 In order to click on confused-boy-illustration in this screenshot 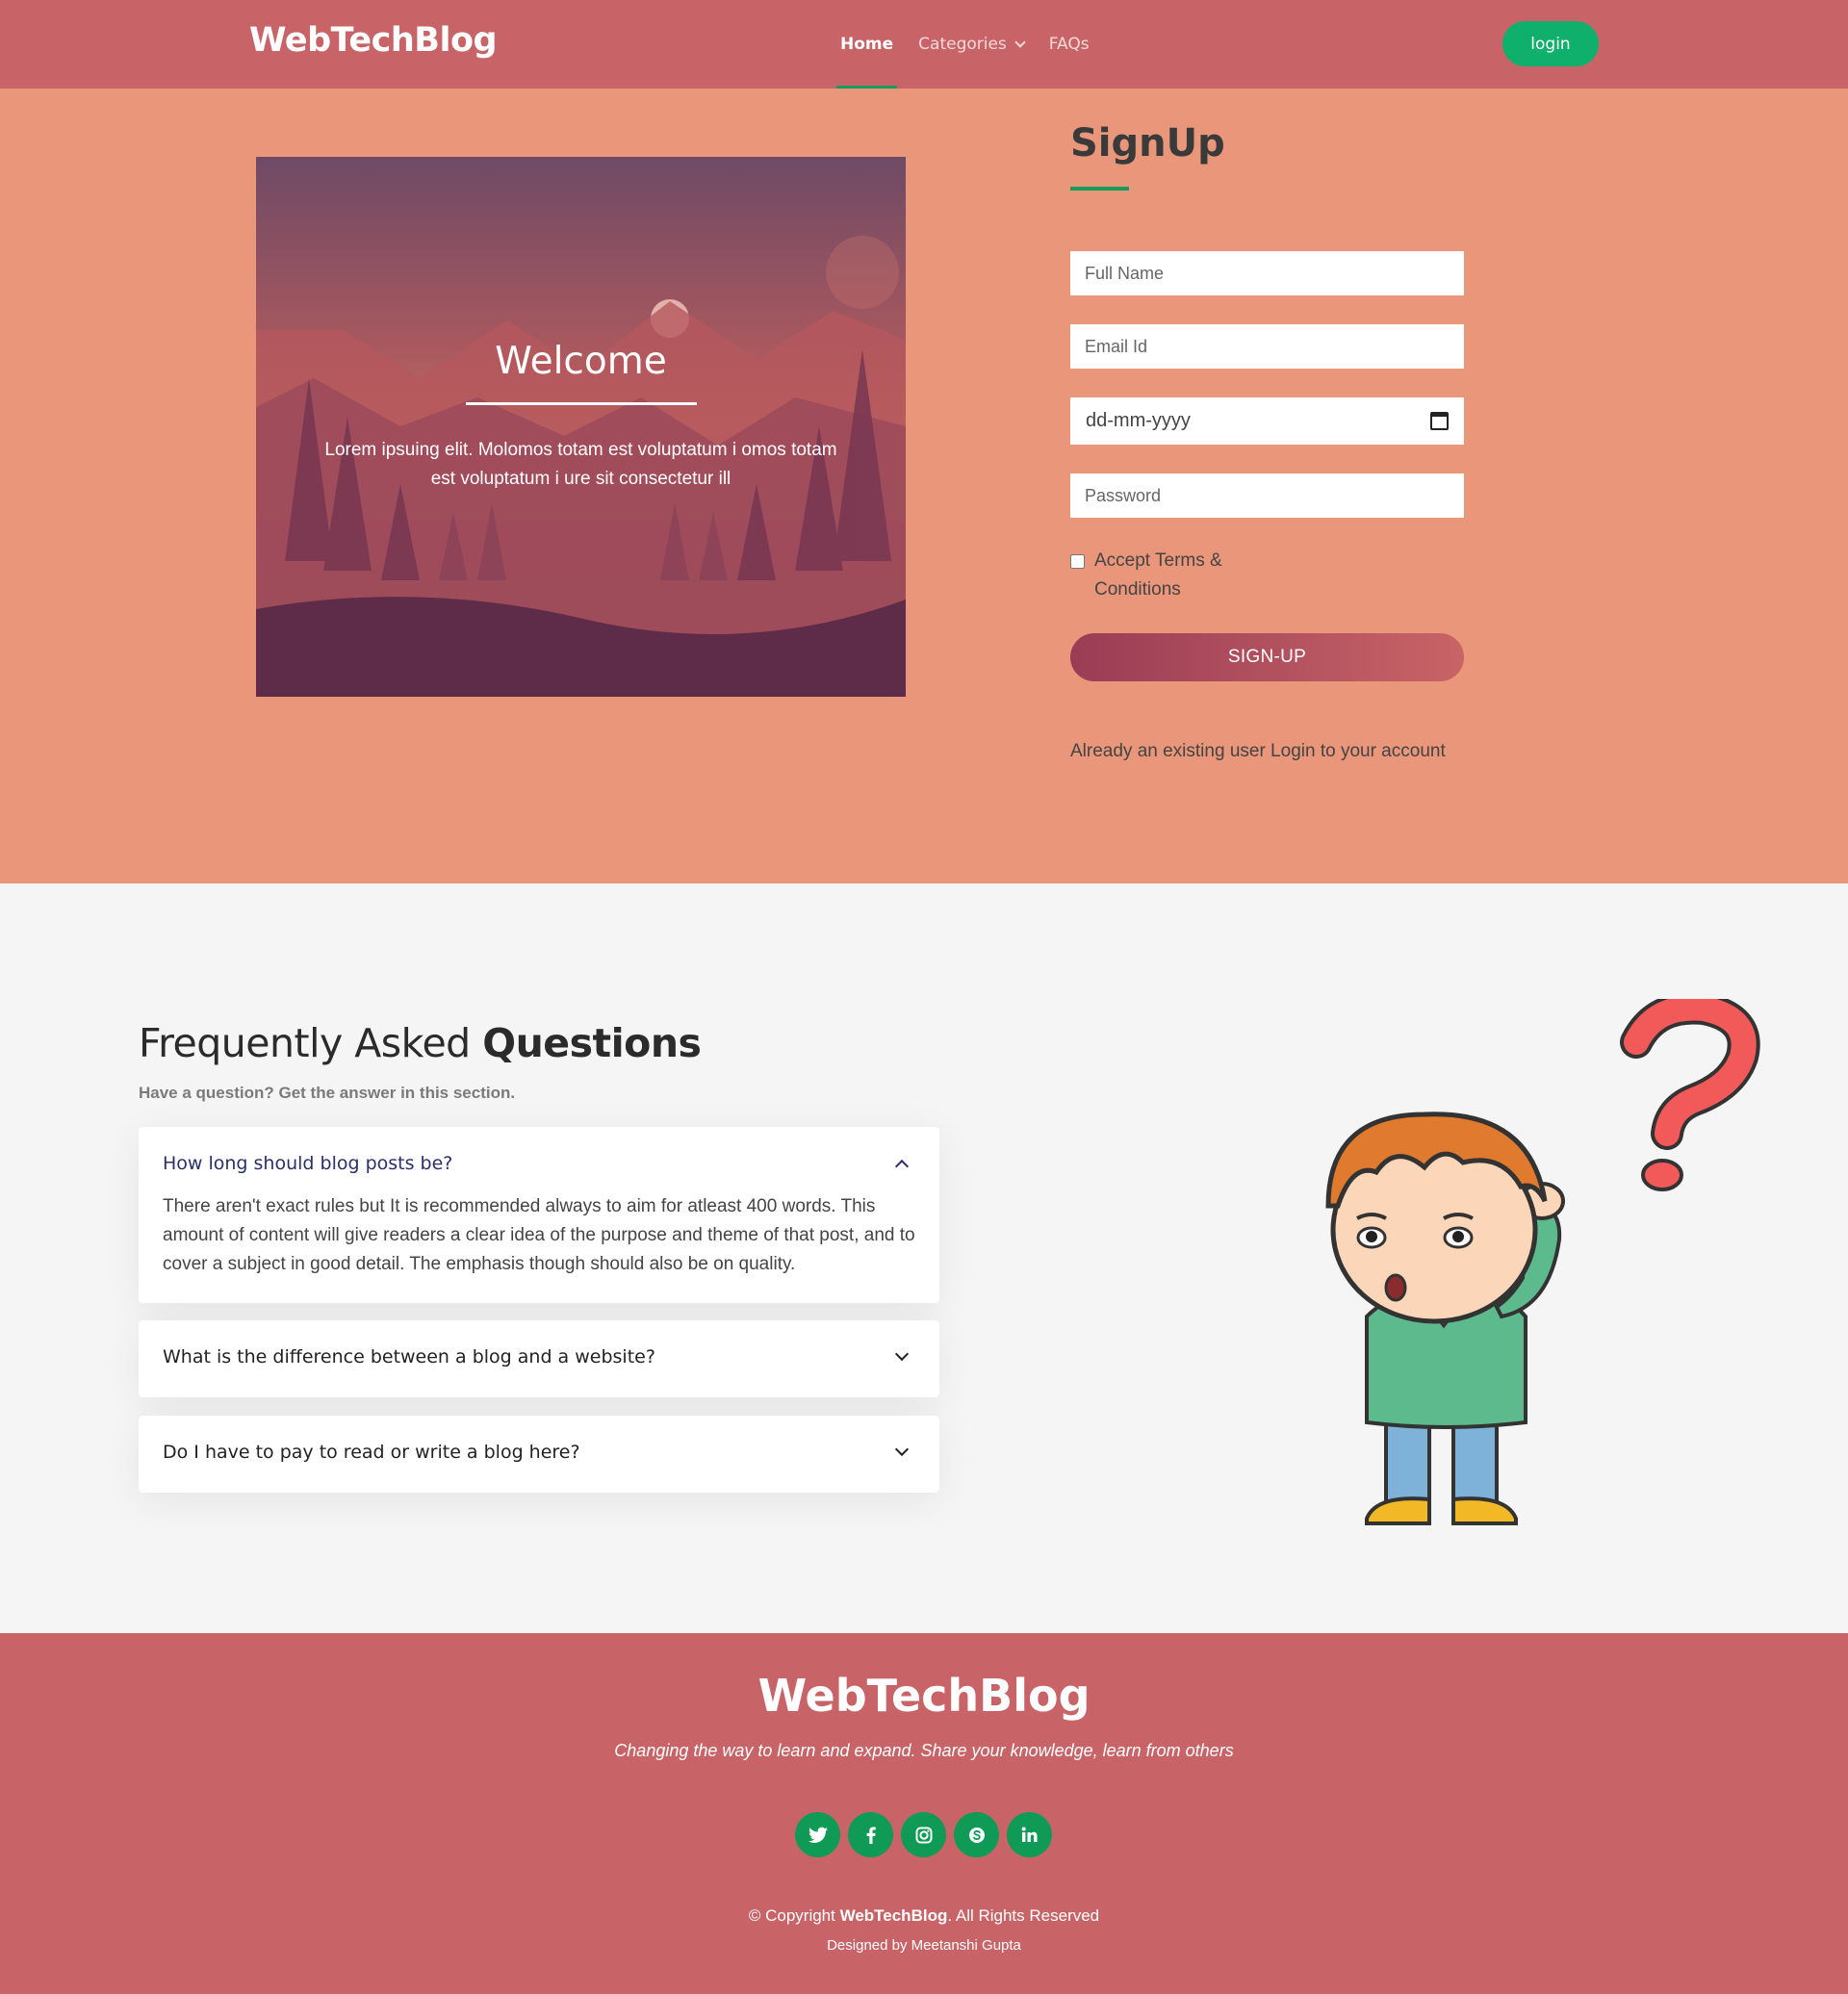, I will do `click(1542, 1262)`.